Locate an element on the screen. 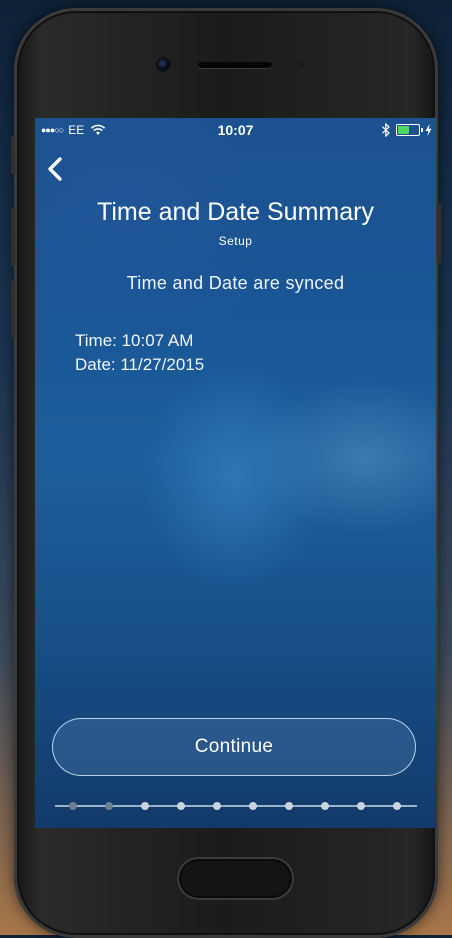  power-button is located at coordinates (439, 233).